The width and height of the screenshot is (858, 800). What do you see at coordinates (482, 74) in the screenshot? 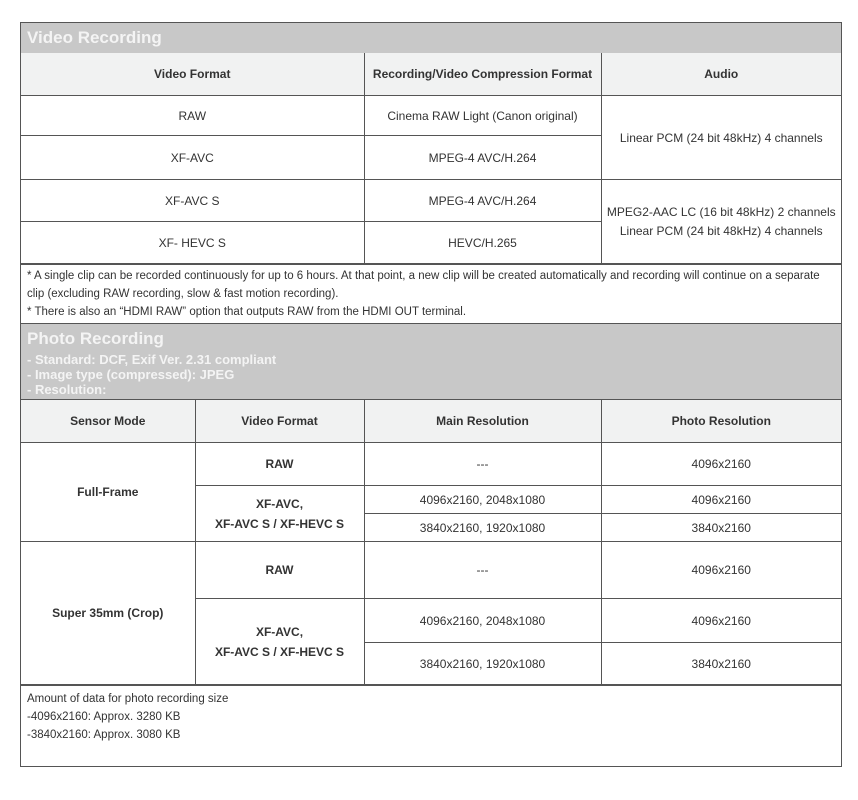
I see `col-compression: Recording/Video Compression Format` at bounding box center [482, 74].